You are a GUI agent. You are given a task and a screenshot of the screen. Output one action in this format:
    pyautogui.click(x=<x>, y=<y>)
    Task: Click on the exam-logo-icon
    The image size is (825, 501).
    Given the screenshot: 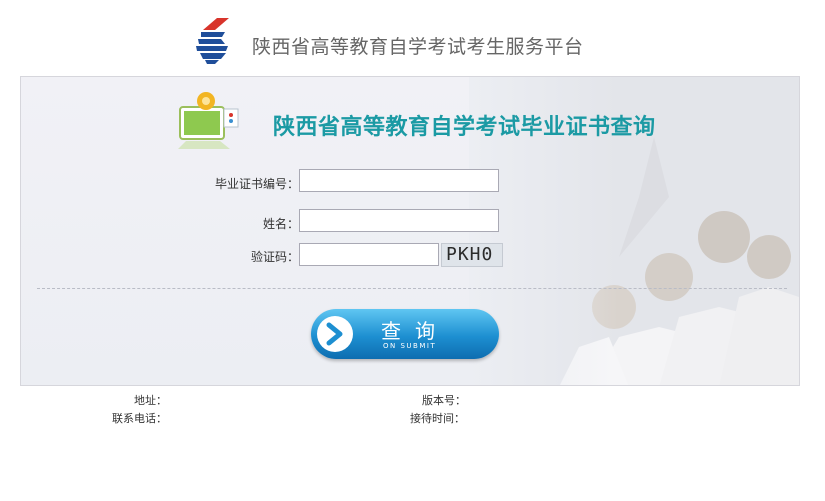 What is the action you would take?
    pyautogui.click(x=212, y=41)
    